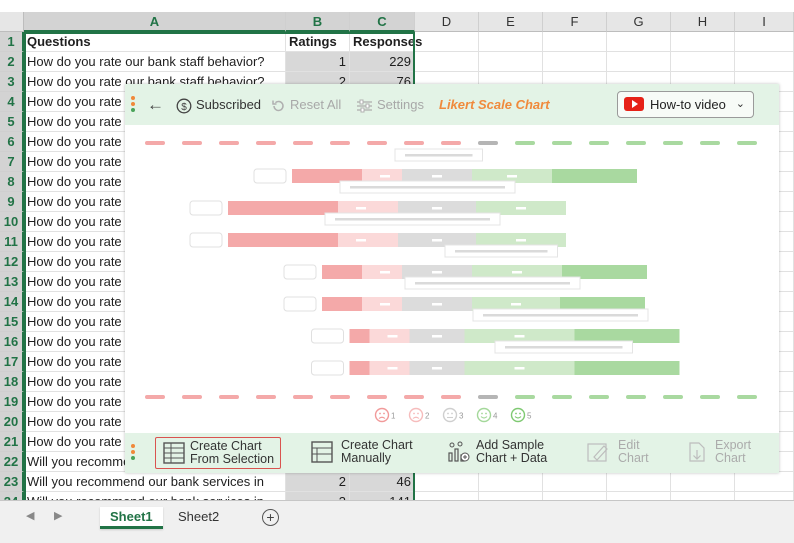 This screenshot has width=794, height=543. What do you see at coordinates (12, 402) in the screenshot?
I see `row-header: 19` at bounding box center [12, 402].